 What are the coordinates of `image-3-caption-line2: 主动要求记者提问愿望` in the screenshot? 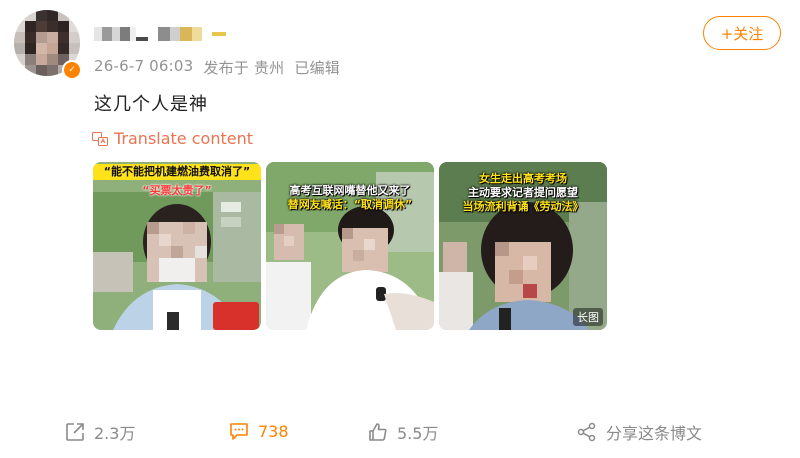 It's located at (523, 192).